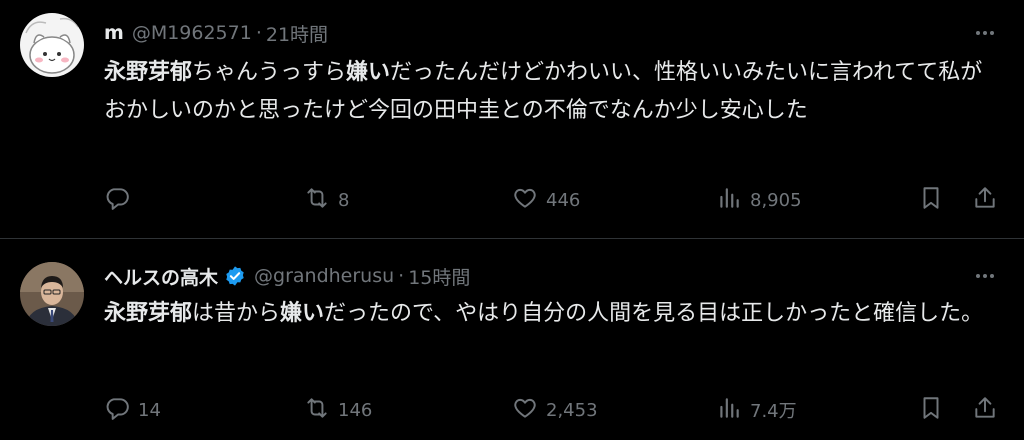 The image size is (1024, 440). What do you see at coordinates (563, 200) in the screenshot?
I see `like-count: 446` at bounding box center [563, 200].